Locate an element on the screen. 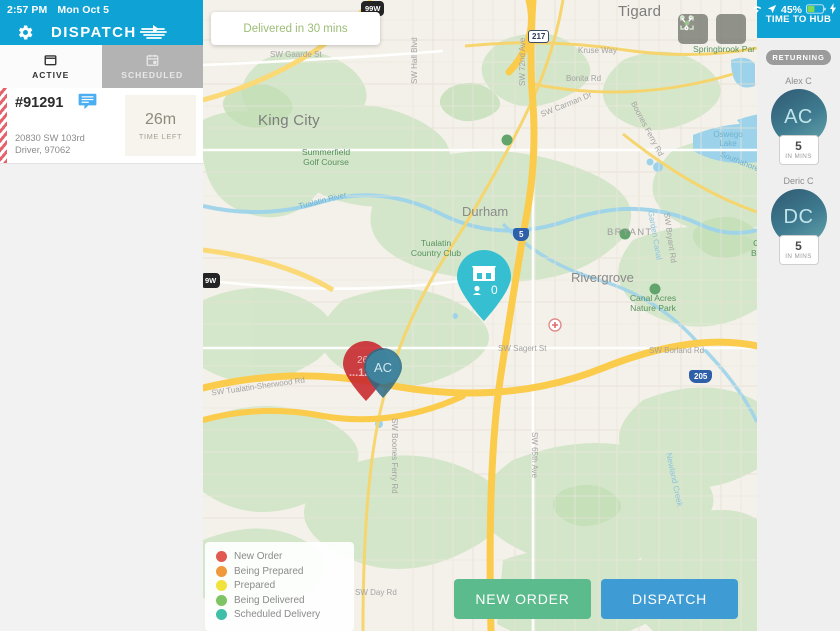 Image resolution: width=840 pixels, height=631 pixels. app-title: DISPATCH is located at coordinates (94, 32).